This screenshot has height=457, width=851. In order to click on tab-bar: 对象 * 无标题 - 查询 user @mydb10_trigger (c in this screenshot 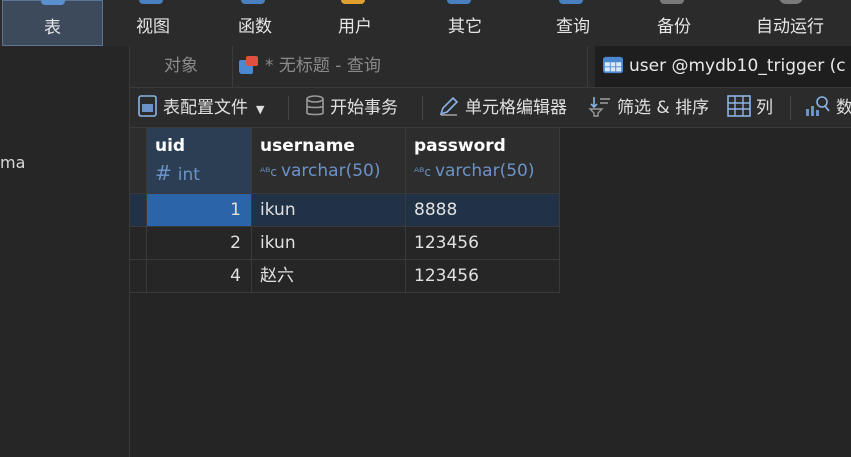, I will do `click(490, 67)`.